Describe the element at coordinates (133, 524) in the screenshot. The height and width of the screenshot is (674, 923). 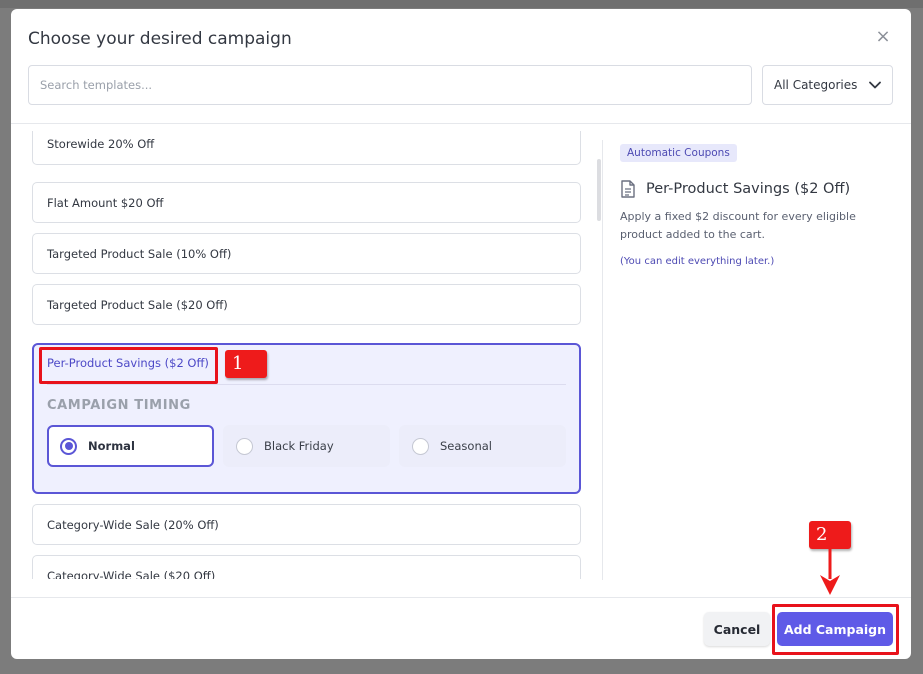
I see `template-item-label: Category-Wide Sale (20% Off)` at that location.